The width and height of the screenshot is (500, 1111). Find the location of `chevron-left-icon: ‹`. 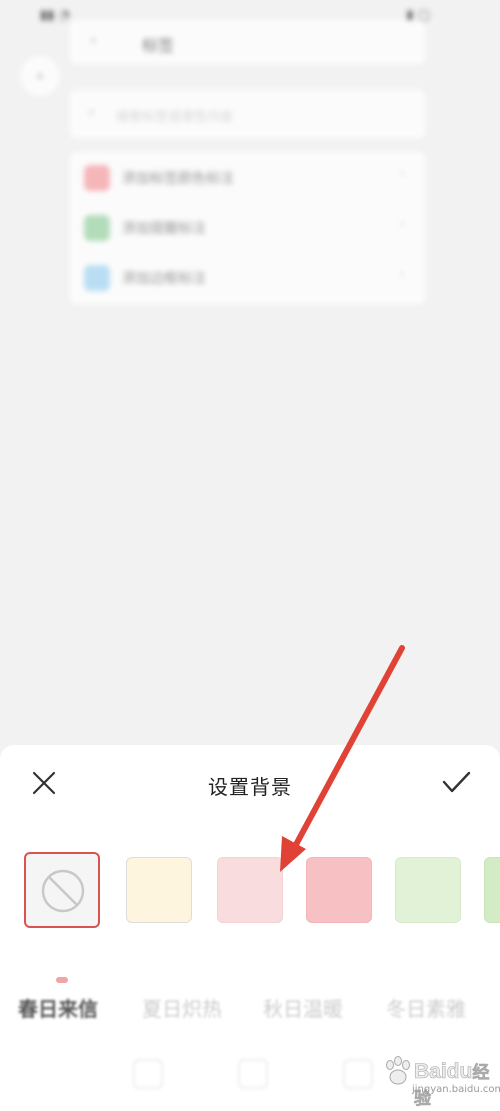

chevron-left-icon: ‹ is located at coordinates (93, 39).